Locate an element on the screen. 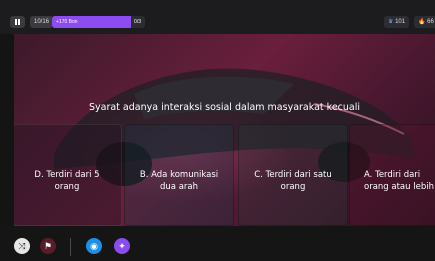 This screenshot has width=435, height=261. fire-icon: 🔥 is located at coordinates (422, 22).